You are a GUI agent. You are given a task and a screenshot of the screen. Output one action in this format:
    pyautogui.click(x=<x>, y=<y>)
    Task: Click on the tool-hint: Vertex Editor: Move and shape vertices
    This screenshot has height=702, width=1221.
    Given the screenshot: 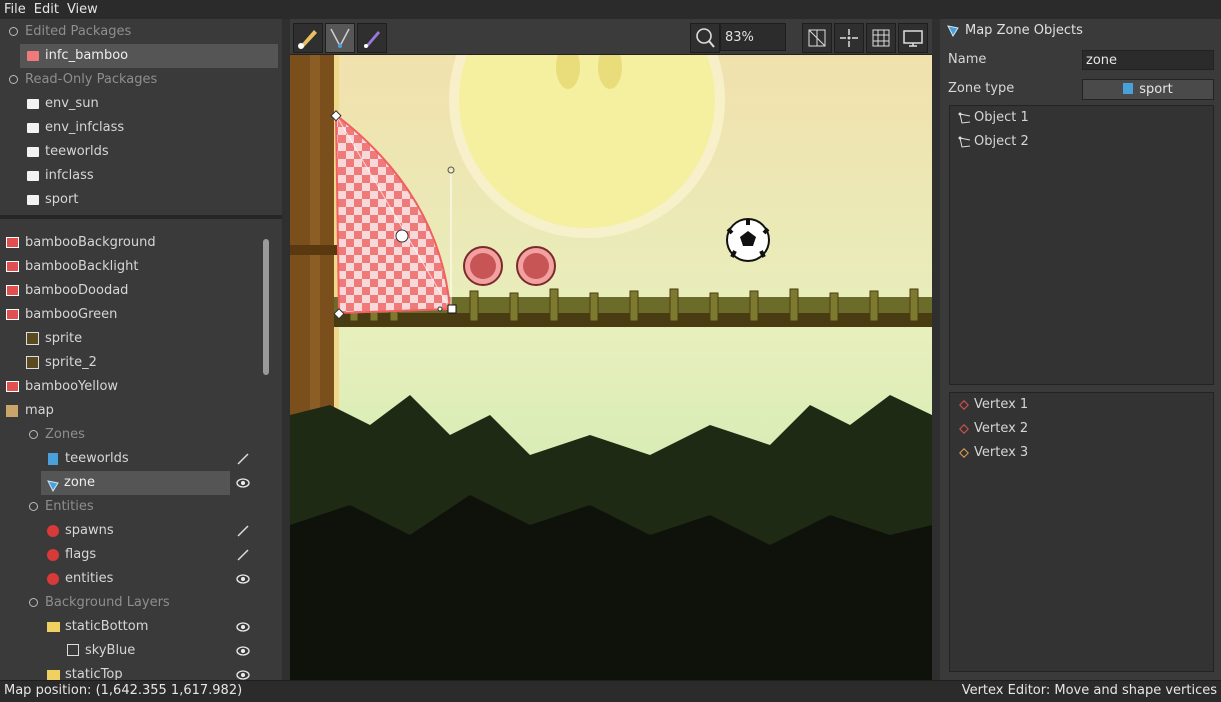 What is the action you would take?
    pyautogui.click(x=1089, y=690)
    